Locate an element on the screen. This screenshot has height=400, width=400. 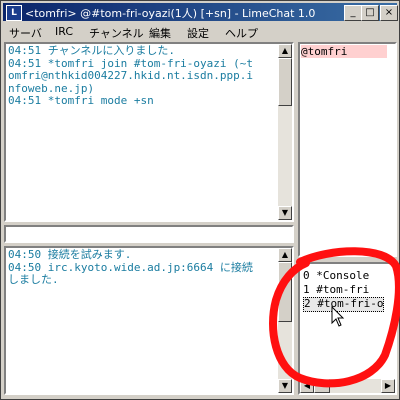
menu-channel: チャンネル is located at coordinates (116, 33).